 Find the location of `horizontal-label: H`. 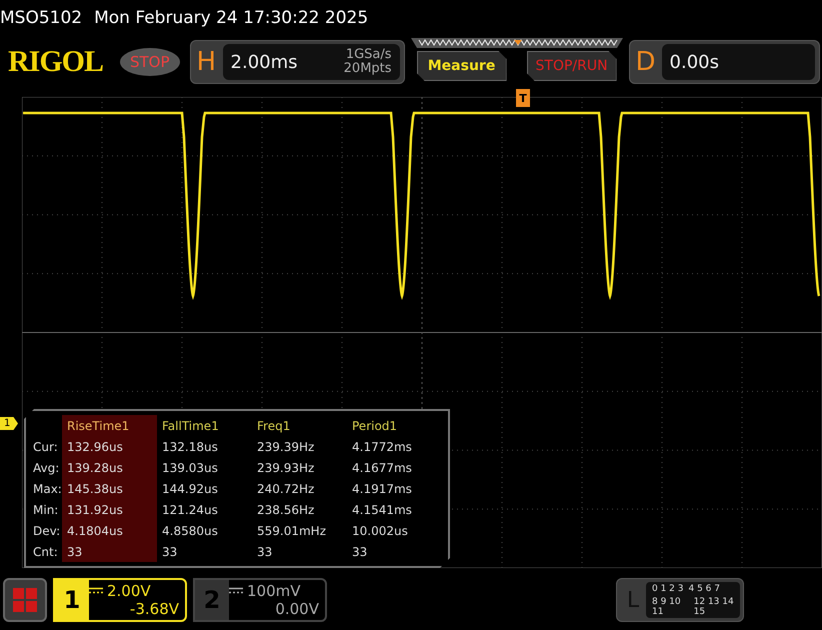

horizontal-label: H is located at coordinates (206, 62).